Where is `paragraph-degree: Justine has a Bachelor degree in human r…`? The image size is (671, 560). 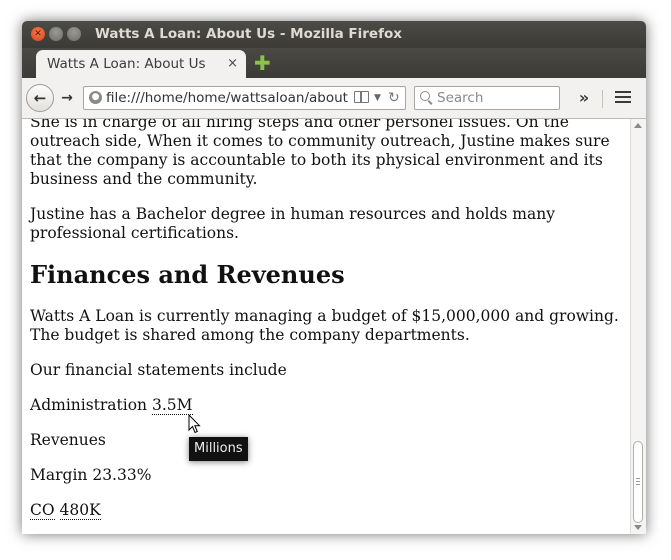 paragraph-degree: Justine has a Bachelor degree in human r… is located at coordinates (292, 223).